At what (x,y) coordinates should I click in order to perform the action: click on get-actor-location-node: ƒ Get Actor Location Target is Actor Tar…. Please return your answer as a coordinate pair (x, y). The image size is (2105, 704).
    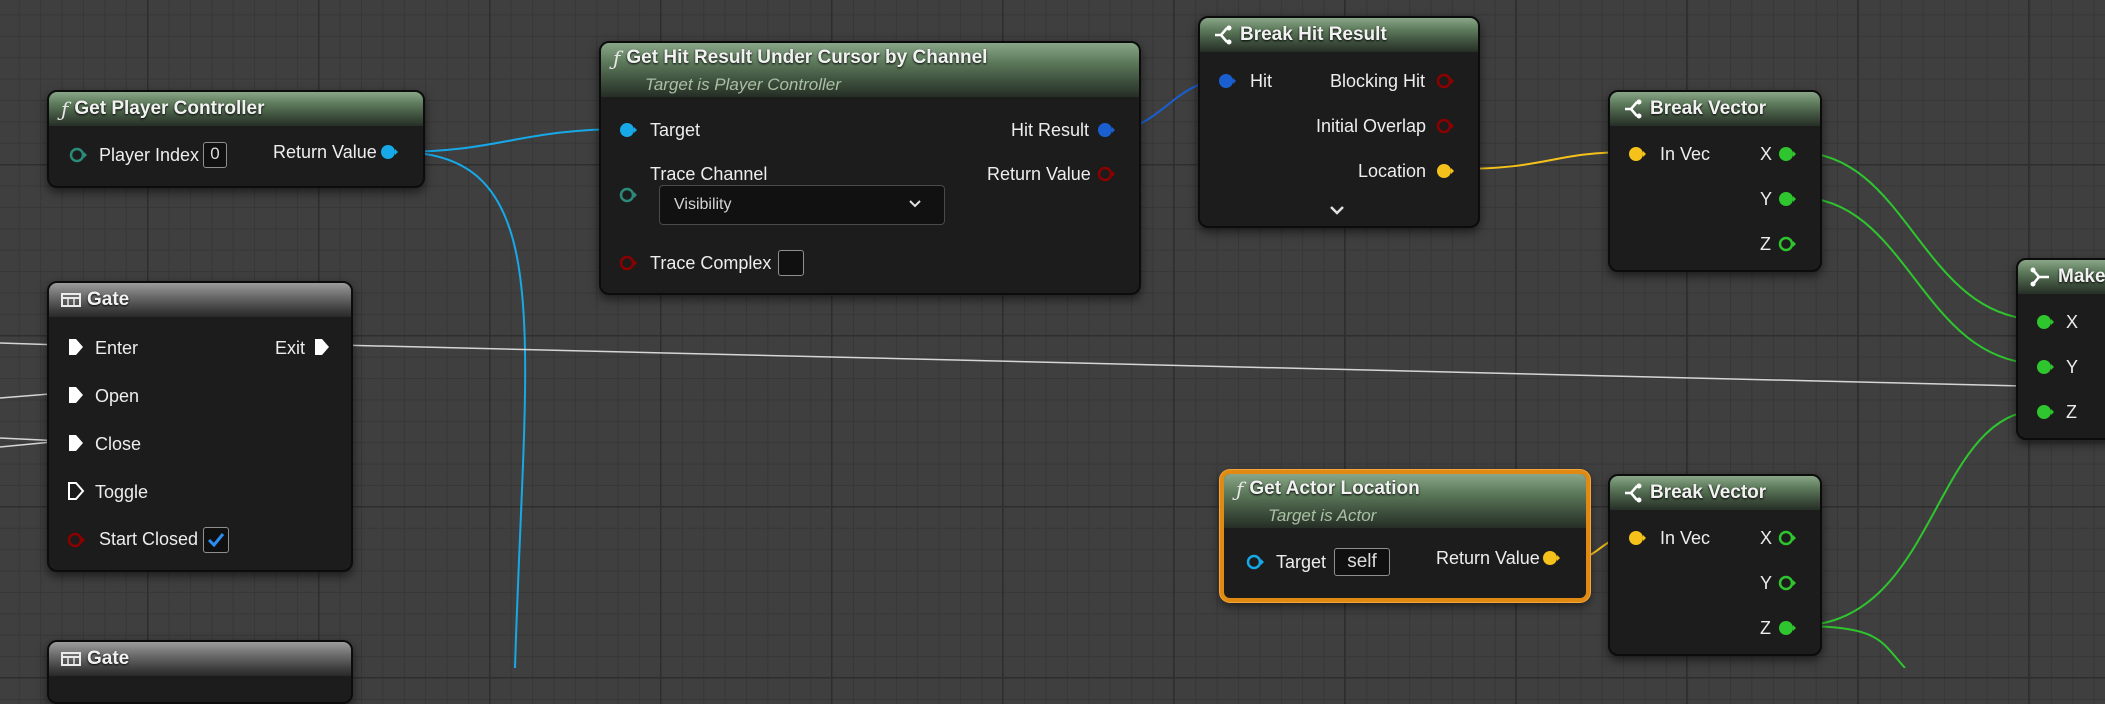
    Looking at the image, I should click on (1405, 536).